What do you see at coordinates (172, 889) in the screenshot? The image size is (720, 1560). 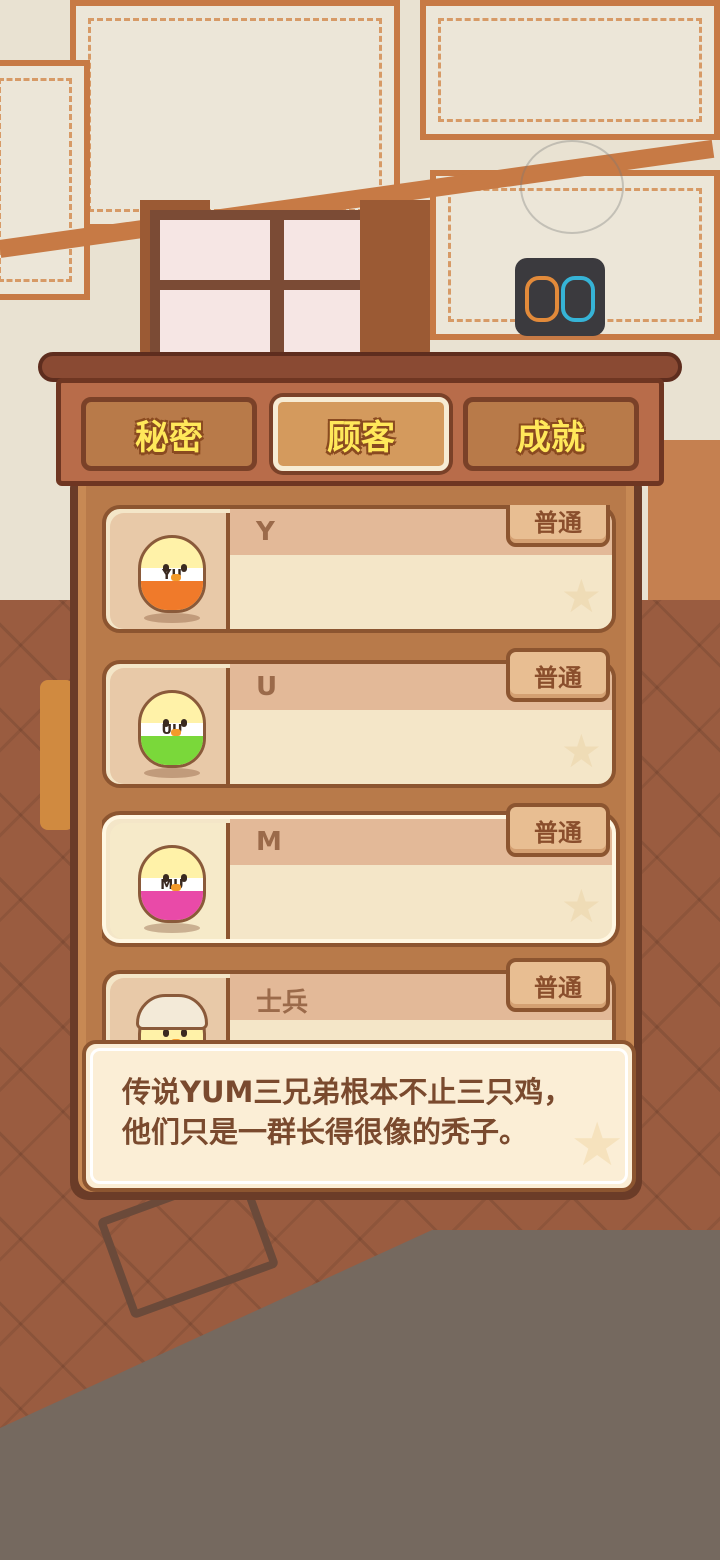 I see `chick-icon: MU` at bounding box center [172, 889].